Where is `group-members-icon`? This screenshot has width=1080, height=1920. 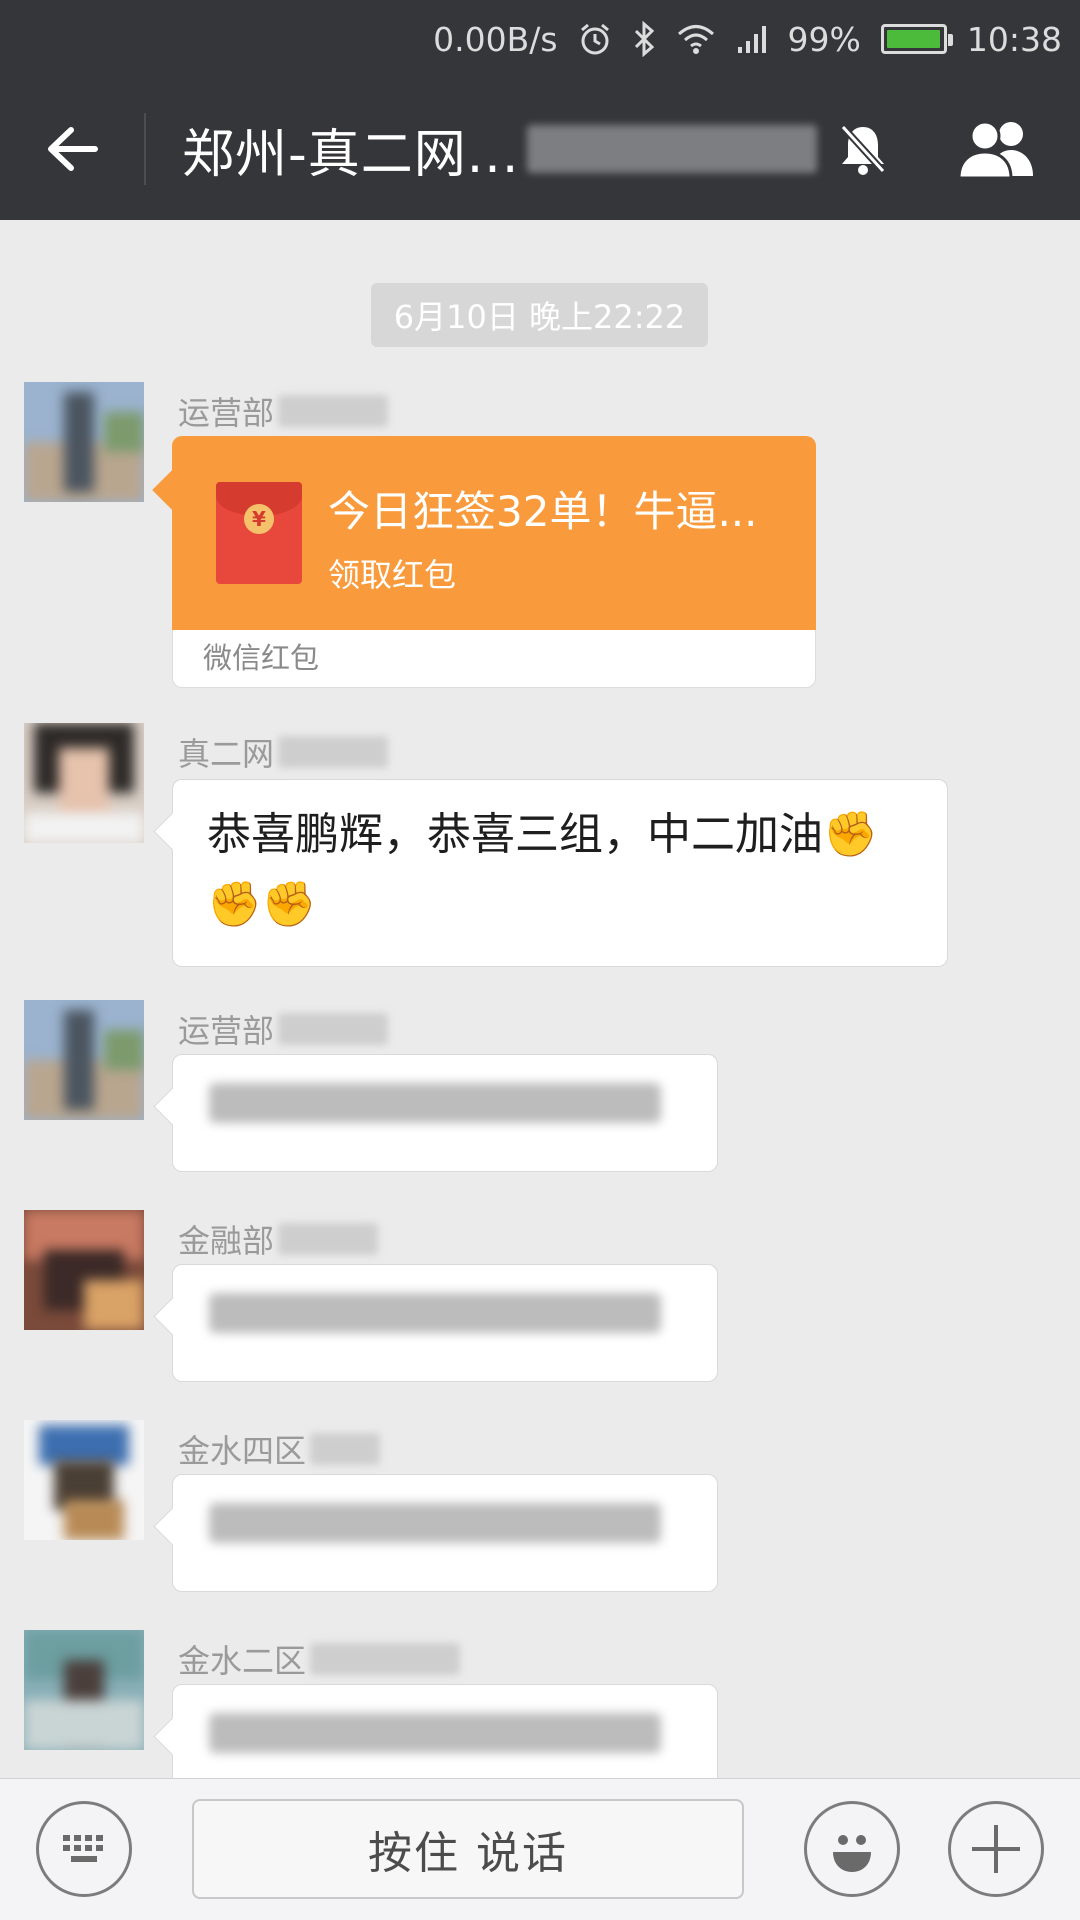
group-members-icon is located at coordinates (995, 150).